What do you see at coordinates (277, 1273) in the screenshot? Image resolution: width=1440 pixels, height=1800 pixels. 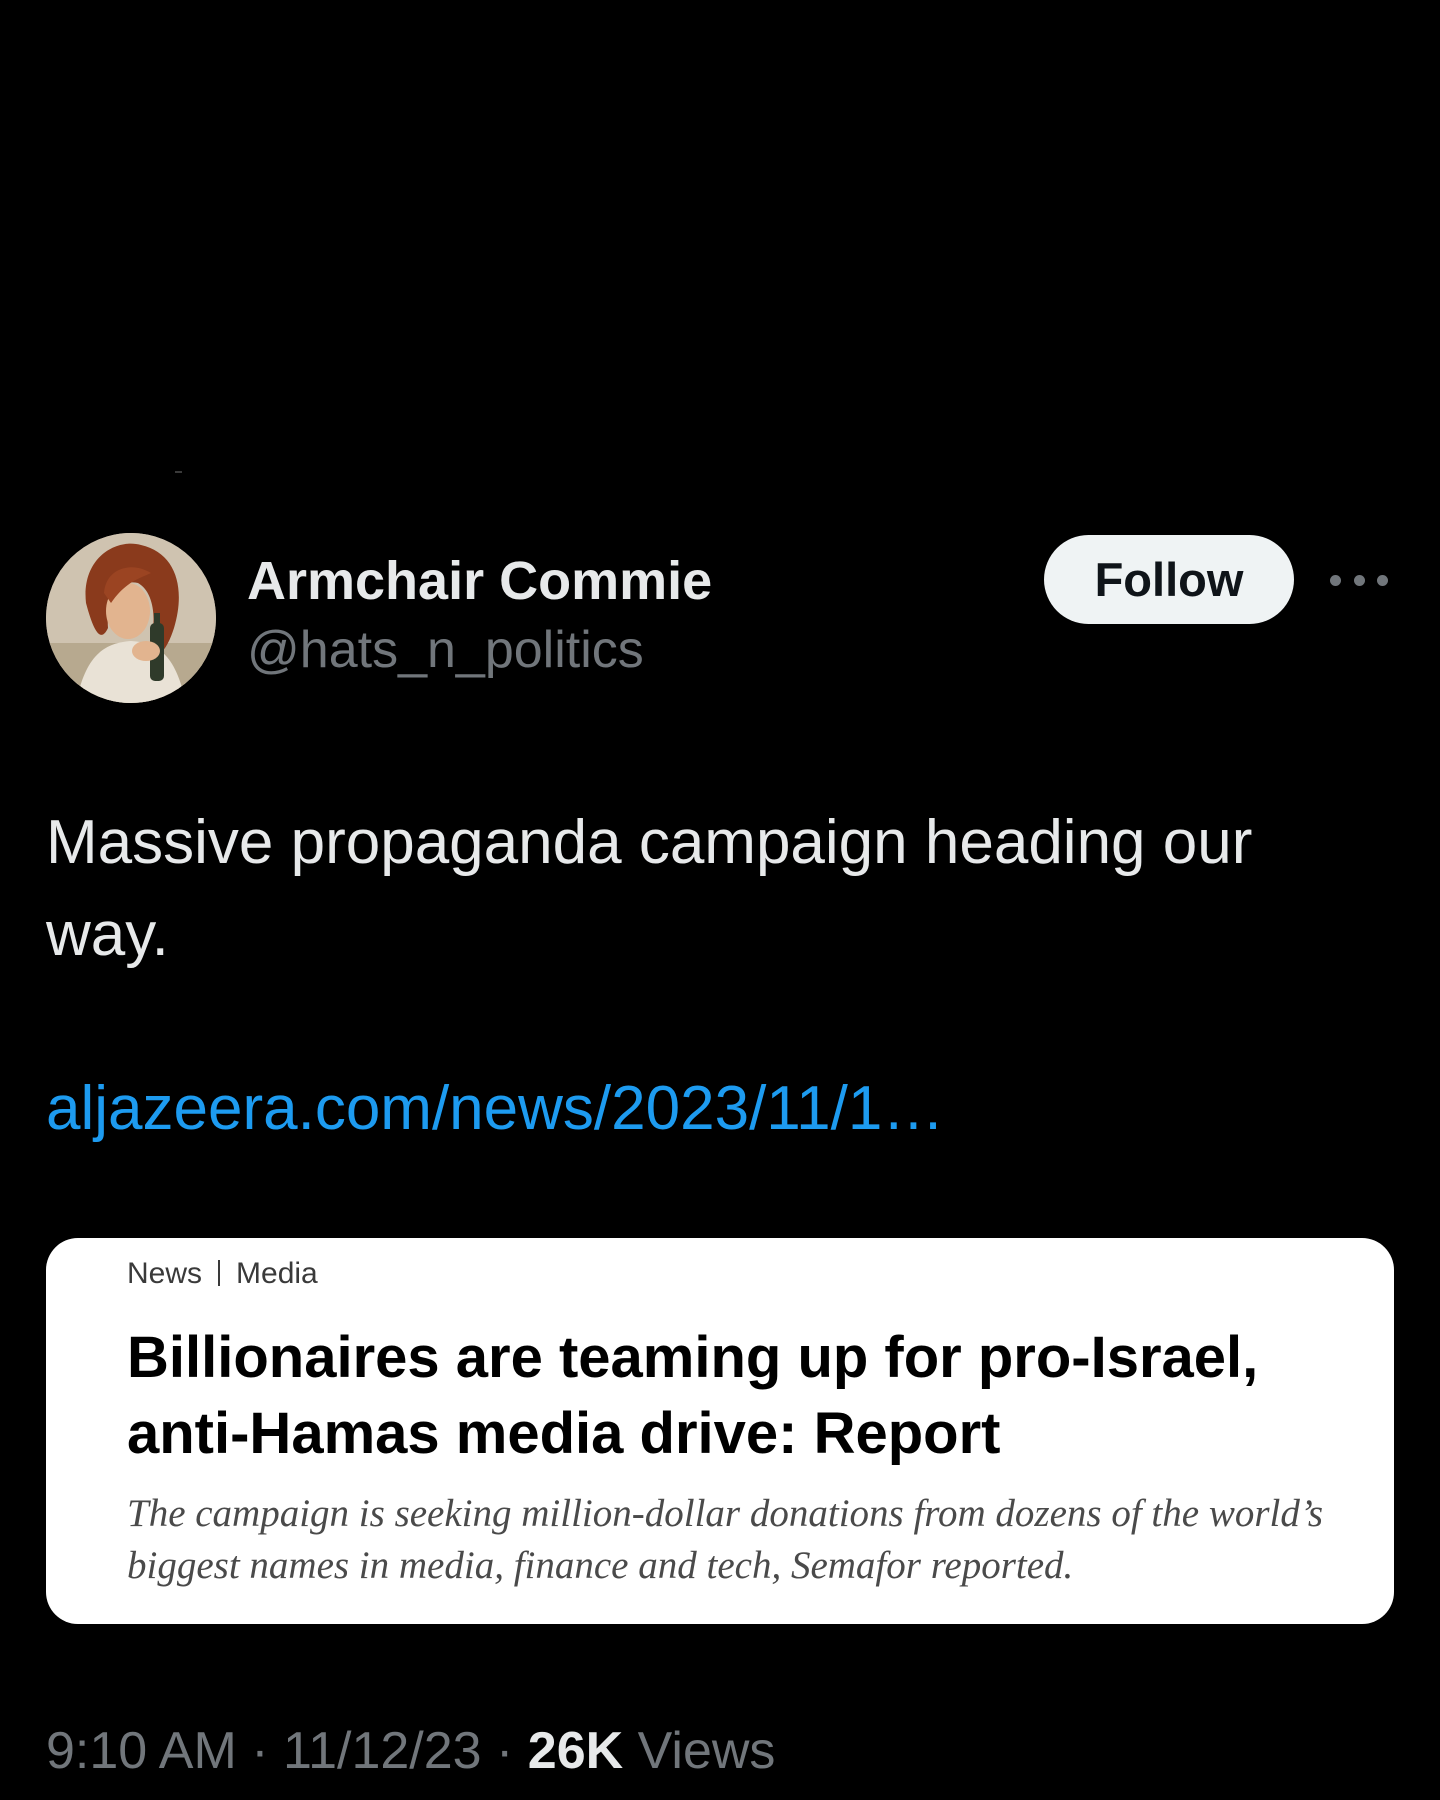 I see `card-subsection: Media` at bounding box center [277, 1273].